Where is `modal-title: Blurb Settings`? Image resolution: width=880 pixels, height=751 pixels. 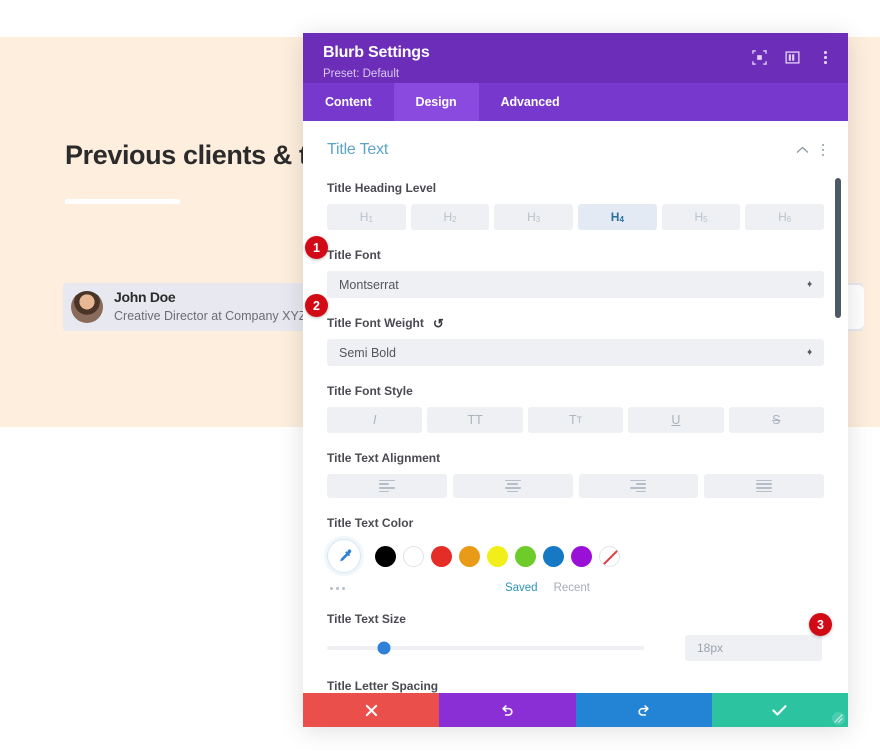 modal-title: Blurb Settings is located at coordinates (376, 52).